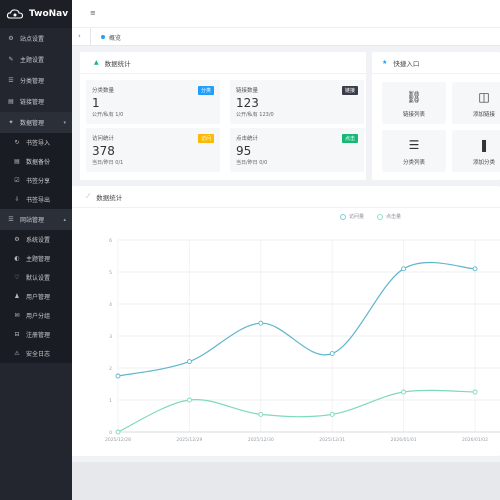 Image resolution: width=500 pixels, height=500 pixels. I want to click on sidebar-item-icon: ⇩, so click(17, 199).